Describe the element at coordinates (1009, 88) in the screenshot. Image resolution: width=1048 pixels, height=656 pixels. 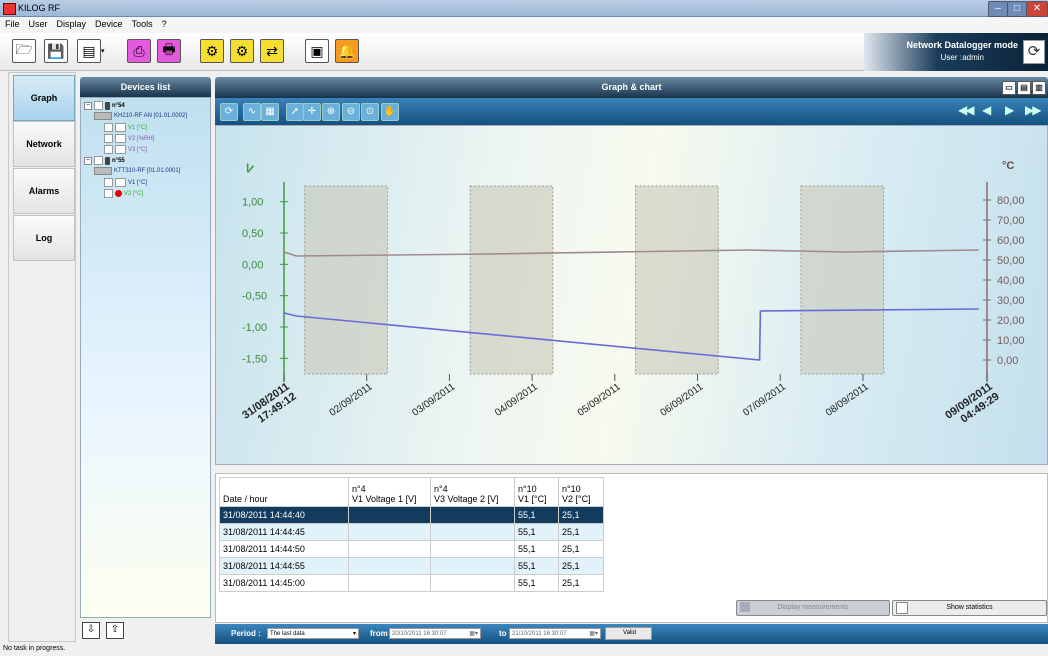
I see `layout-one-icon: ▭` at that location.